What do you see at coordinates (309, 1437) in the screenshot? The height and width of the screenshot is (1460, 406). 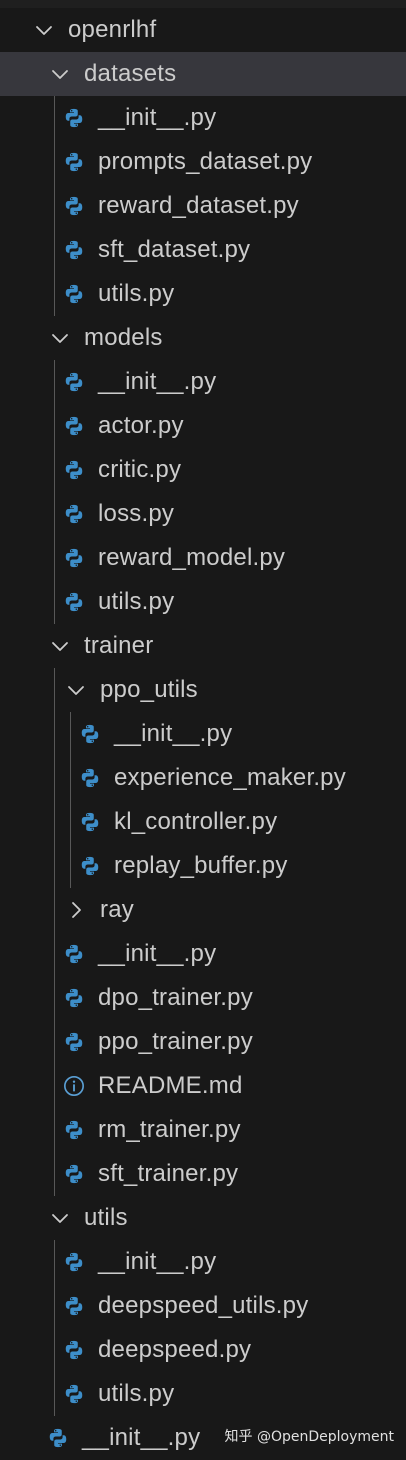 I see `watermark-text: 知乎 @OpenDeployment` at bounding box center [309, 1437].